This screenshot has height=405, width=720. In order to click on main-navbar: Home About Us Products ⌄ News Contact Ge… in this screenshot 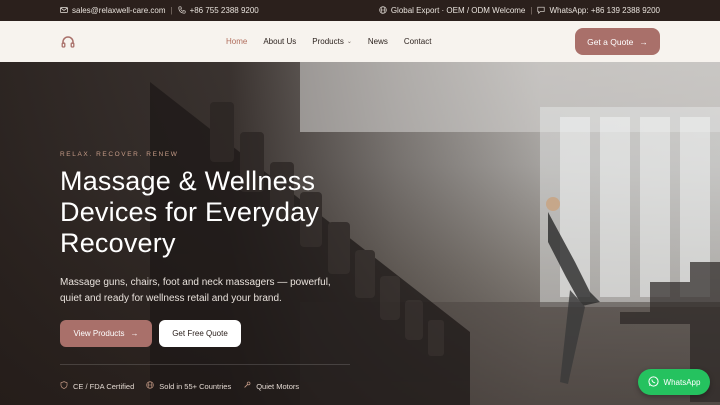, I will do `click(360, 41)`.